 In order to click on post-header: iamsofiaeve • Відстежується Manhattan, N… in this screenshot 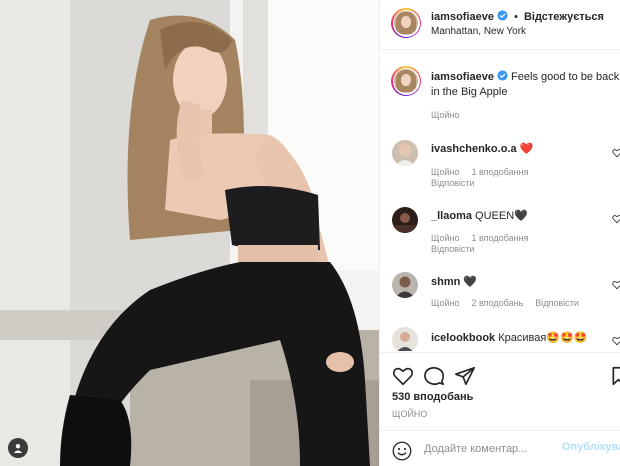, I will do `click(500, 25)`.